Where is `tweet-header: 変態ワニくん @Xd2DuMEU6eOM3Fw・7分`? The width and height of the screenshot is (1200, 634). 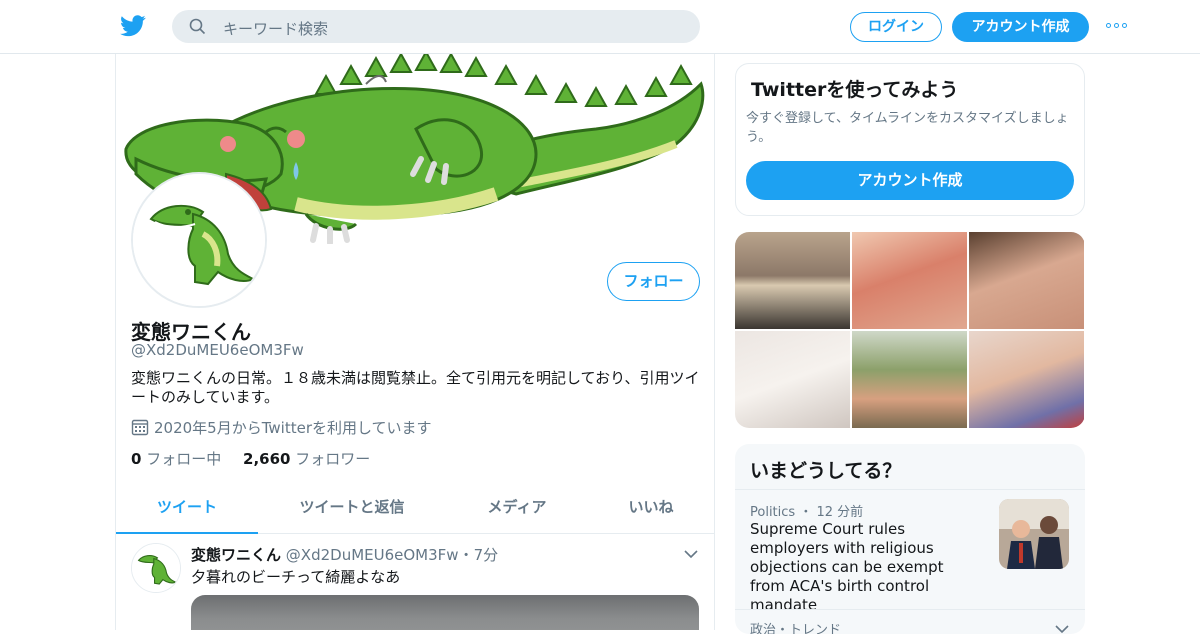
tweet-header: 変態ワニくん @Xd2DuMEU6eOM3Fw・7分 is located at coordinates (344, 554).